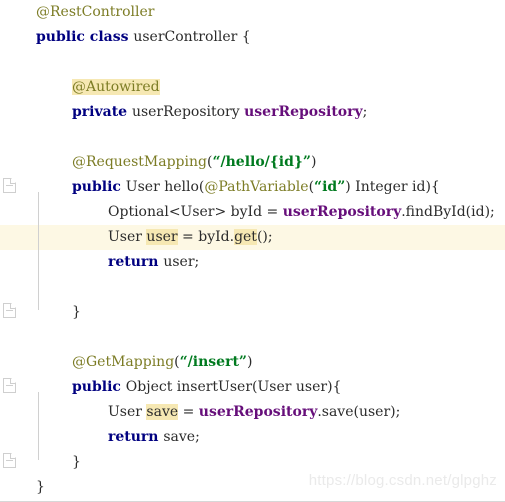 This screenshot has width=505, height=502. Describe the element at coordinates (448, 212) in the screenshot. I see `line-optional-find-by-id-token-2: .findById(id);` at that location.